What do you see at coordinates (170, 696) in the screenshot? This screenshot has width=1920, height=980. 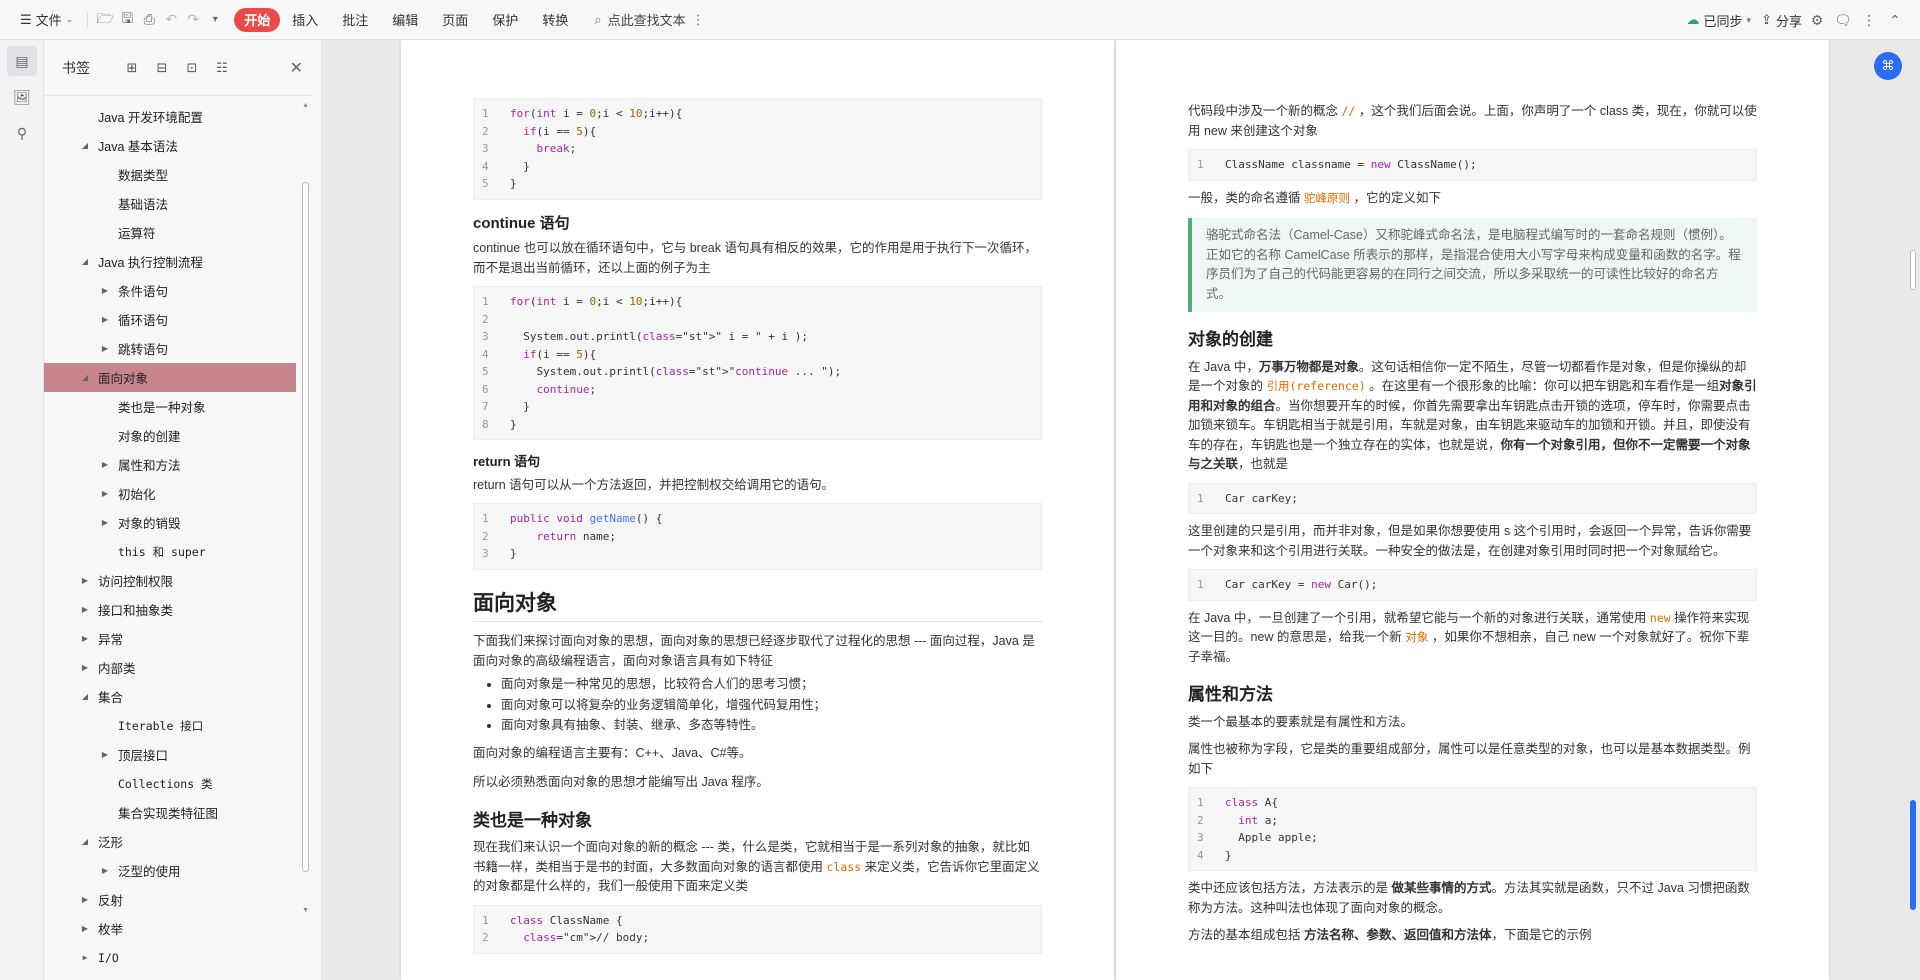 I see `bookmark-item: ◢ 集合` at bounding box center [170, 696].